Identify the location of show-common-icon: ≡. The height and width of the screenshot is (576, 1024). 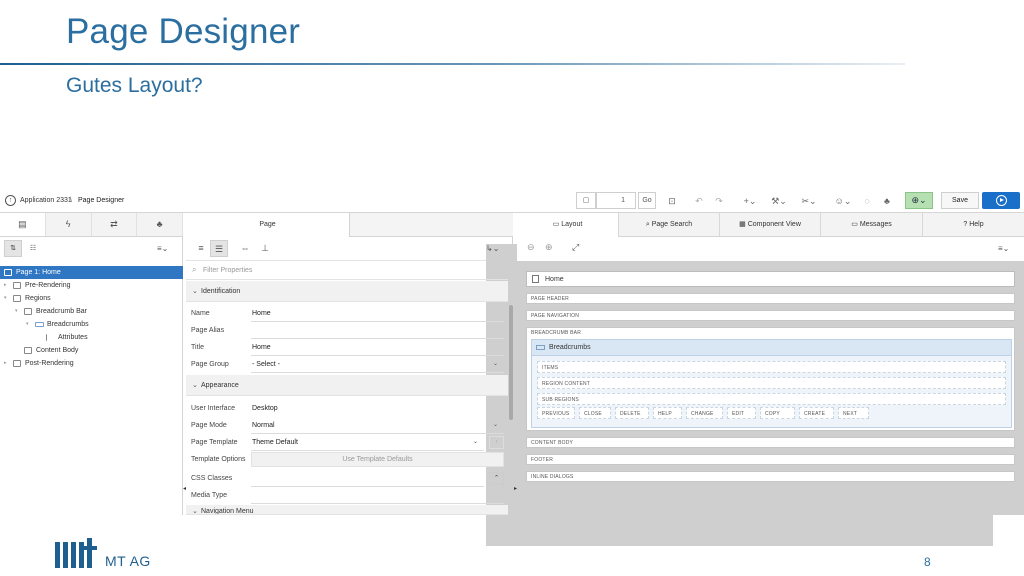
(201, 248).